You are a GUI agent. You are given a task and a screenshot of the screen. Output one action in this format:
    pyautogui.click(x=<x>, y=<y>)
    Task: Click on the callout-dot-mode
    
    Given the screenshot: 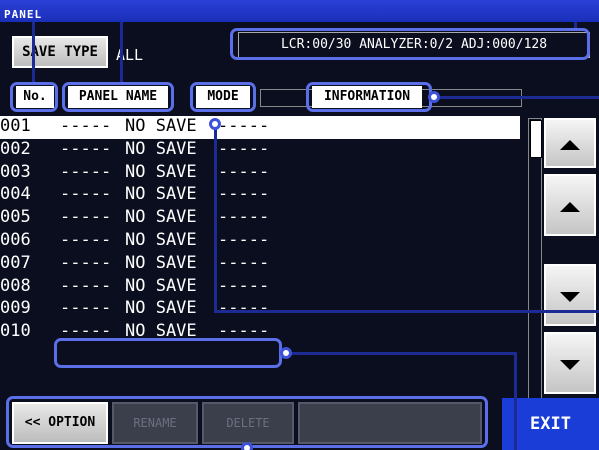 What is the action you would take?
    pyautogui.click(x=215, y=124)
    